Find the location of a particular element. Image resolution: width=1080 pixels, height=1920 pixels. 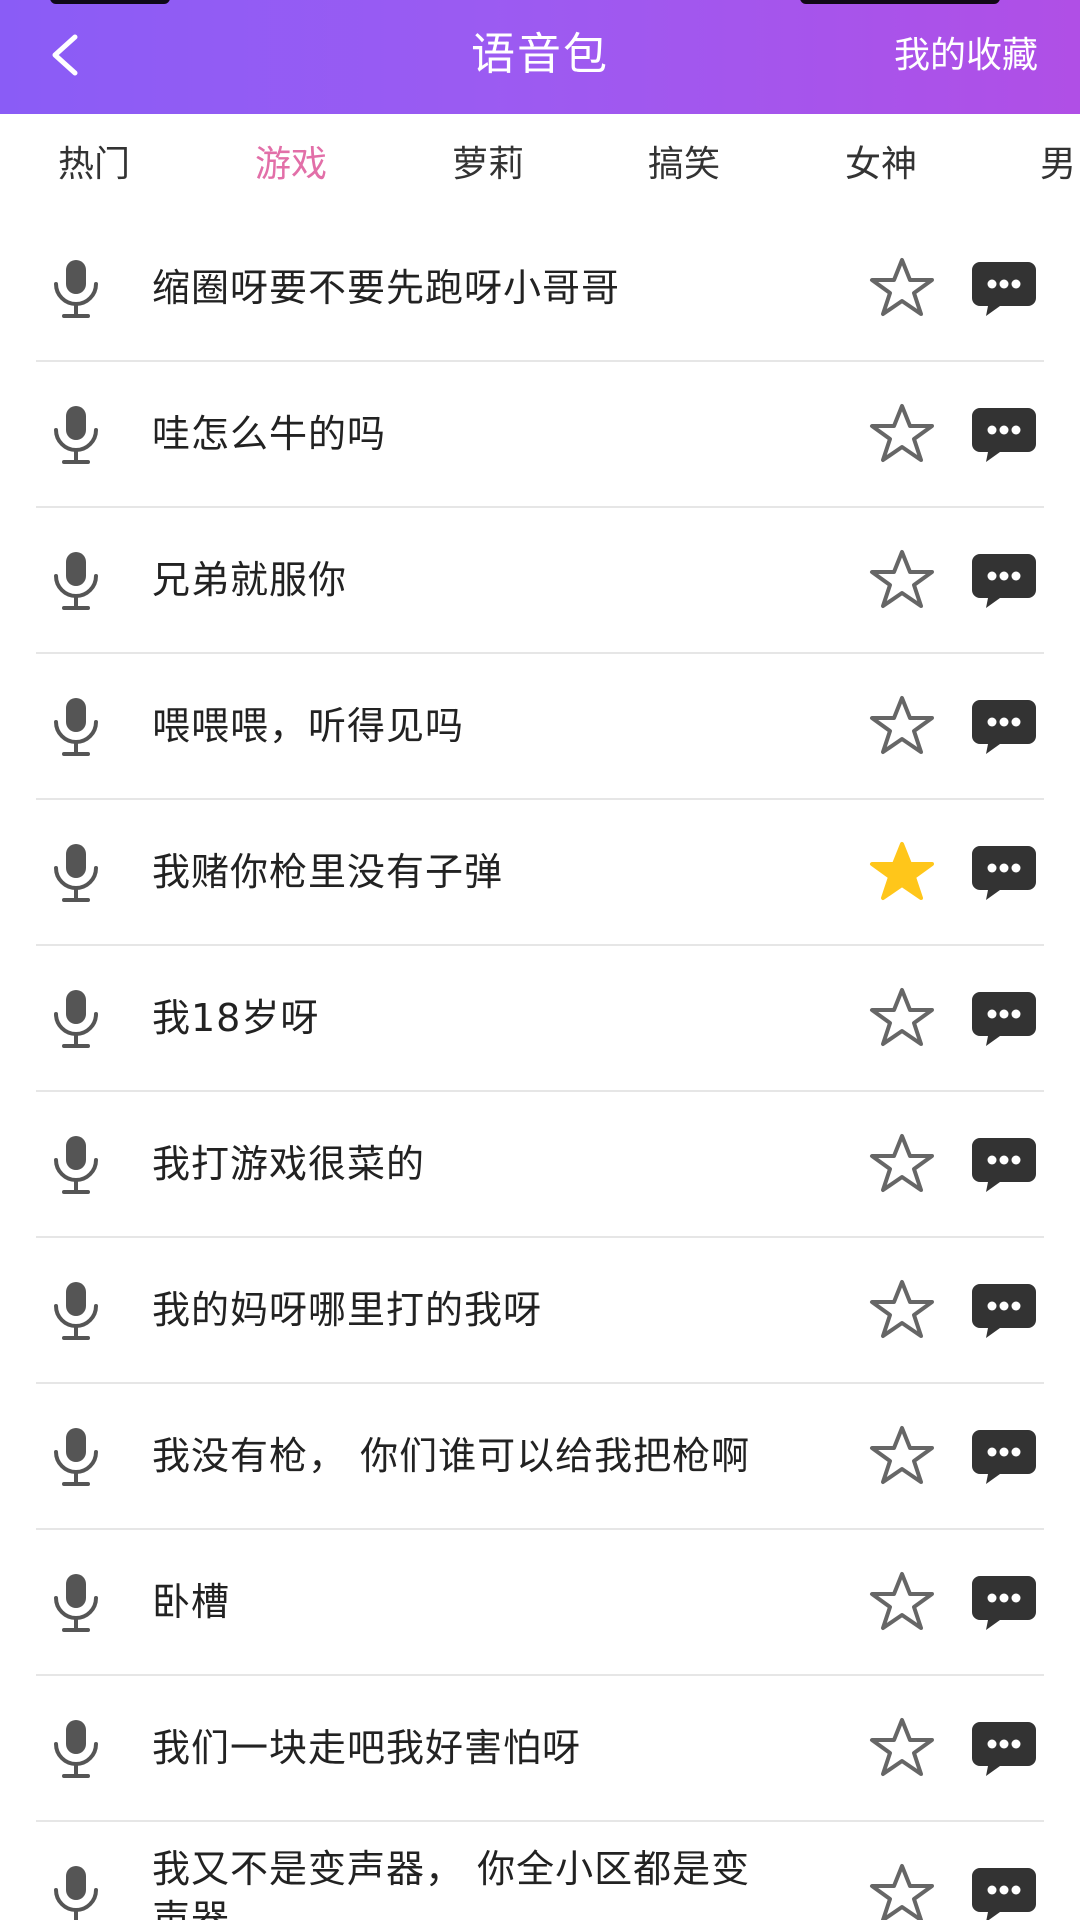

voice-item-text: 兄弟就服你 is located at coordinates (250, 580).